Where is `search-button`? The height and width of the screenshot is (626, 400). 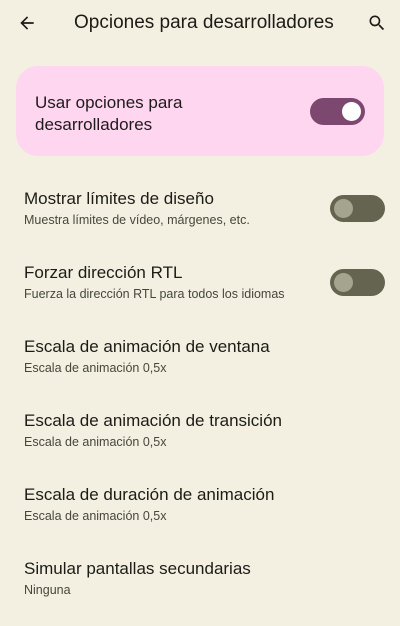 search-button is located at coordinates (377, 23).